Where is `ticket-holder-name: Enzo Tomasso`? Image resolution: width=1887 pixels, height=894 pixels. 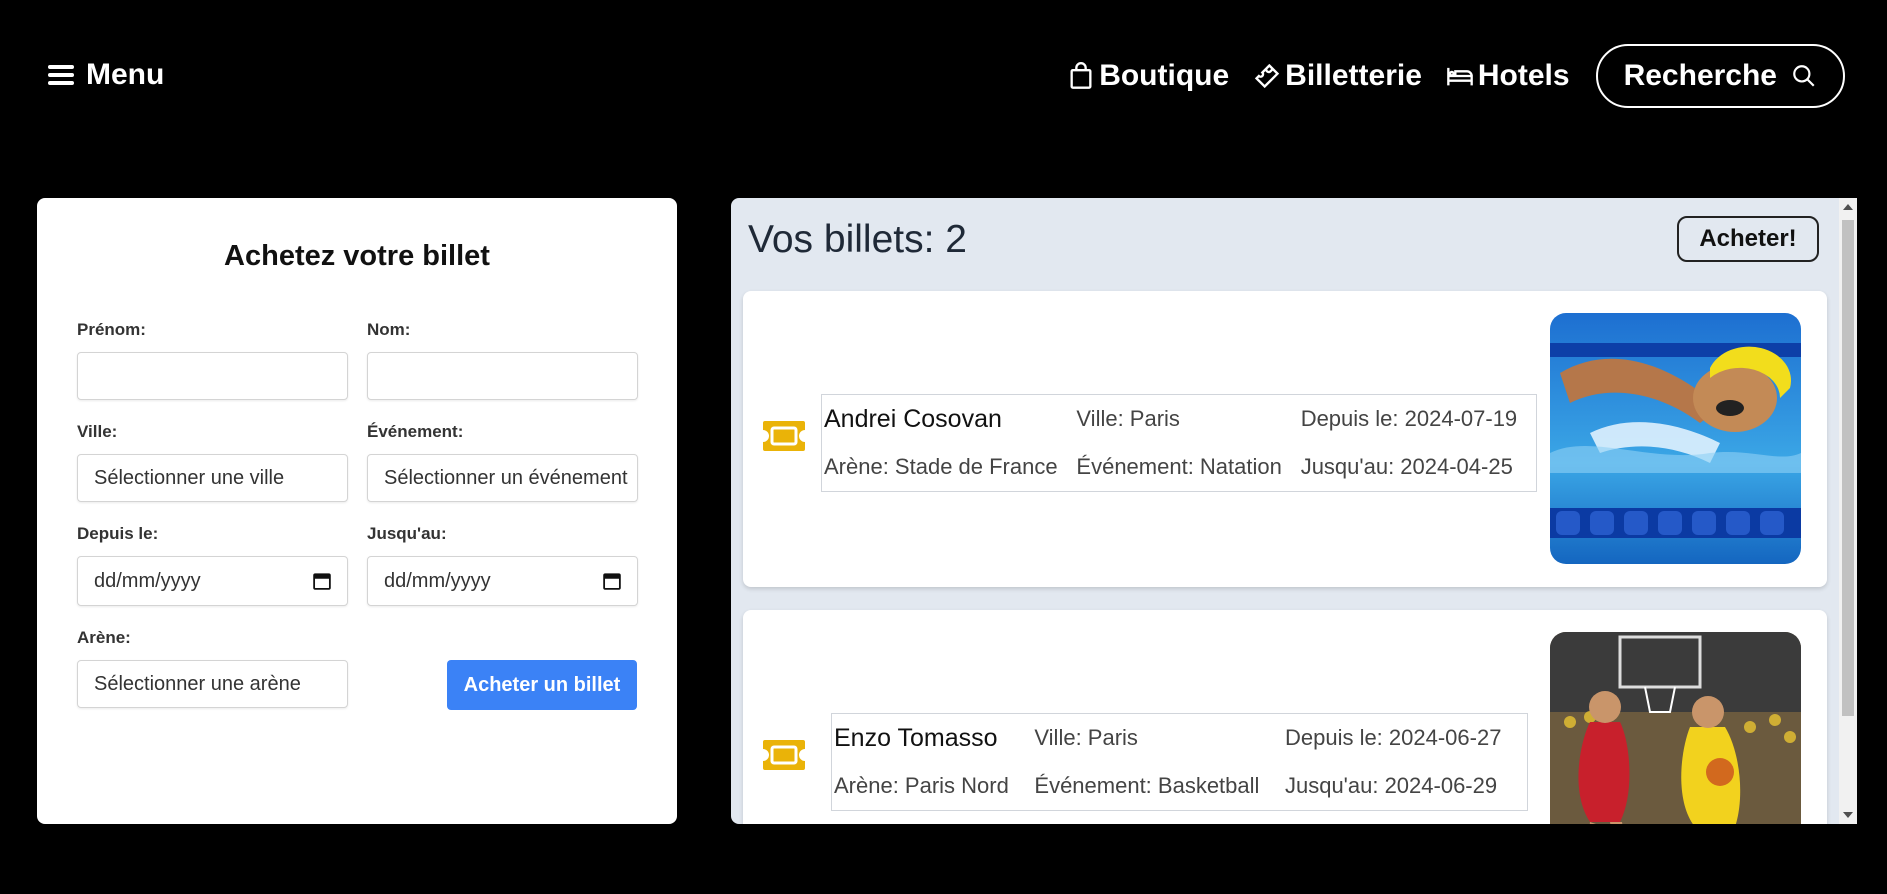 ticket-holder-name: Enzo Tomasso is located at coordinates (916, 737).